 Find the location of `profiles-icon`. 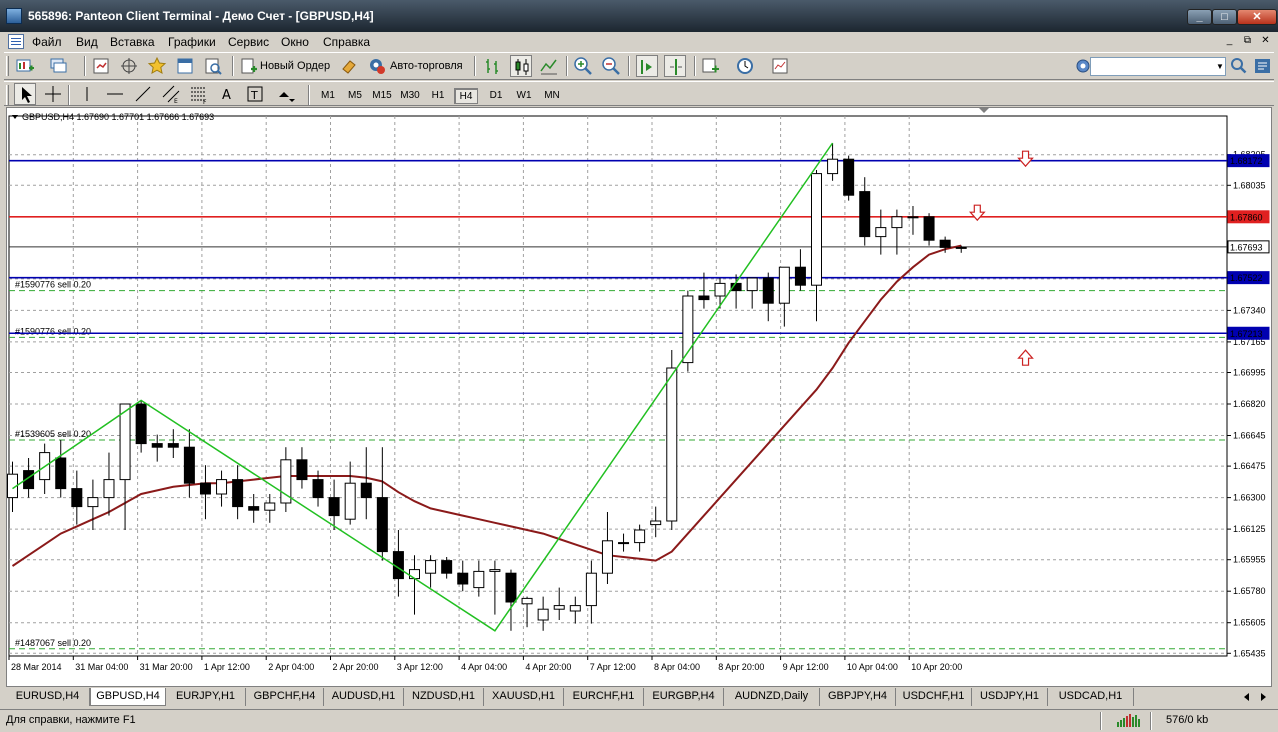

profiles-icon is located at coordinates (59, 66).